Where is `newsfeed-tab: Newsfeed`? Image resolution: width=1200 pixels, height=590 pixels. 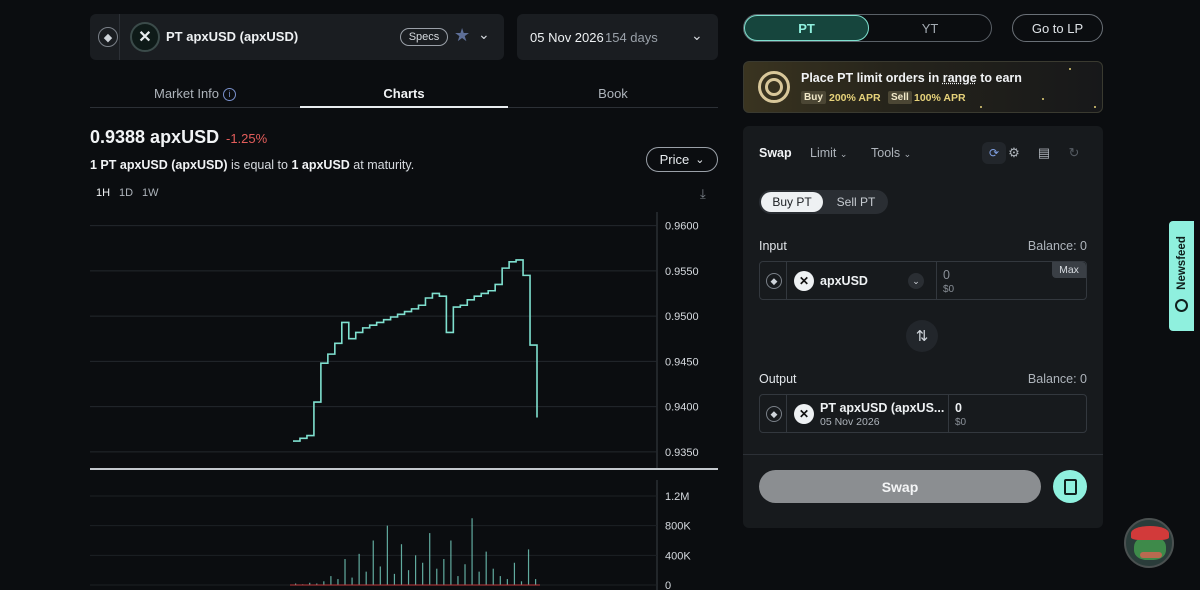 newsfeed-tab: Newsfeed is located at coordinates (1181, 276).